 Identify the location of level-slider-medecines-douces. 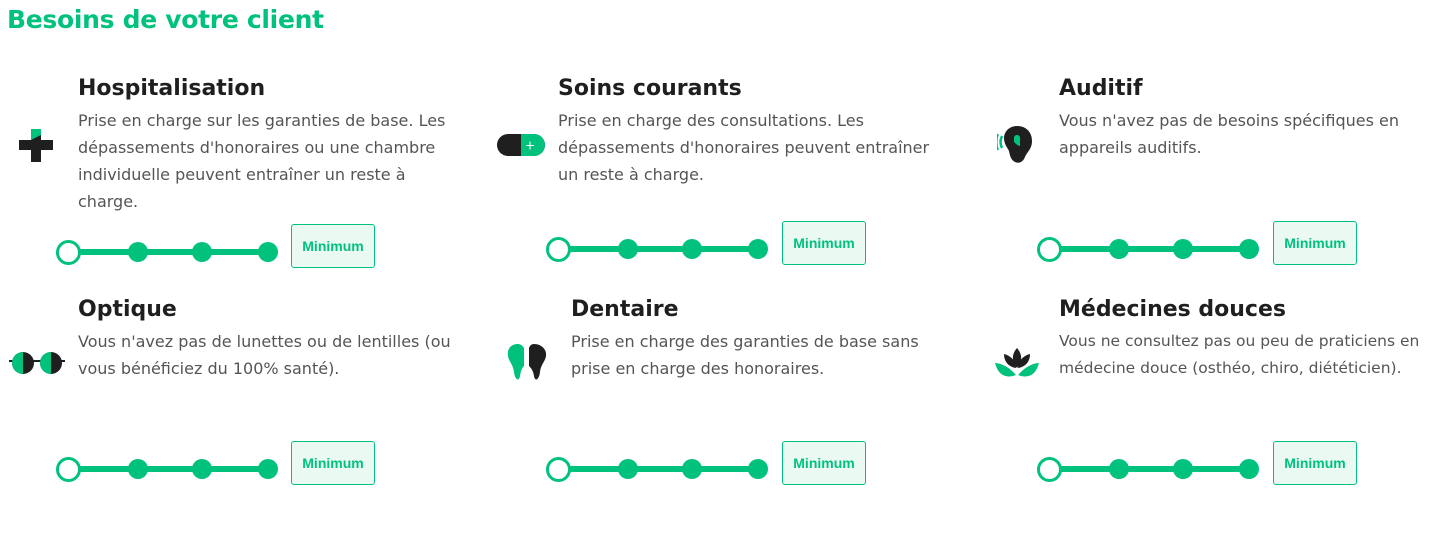
(1148, 469).